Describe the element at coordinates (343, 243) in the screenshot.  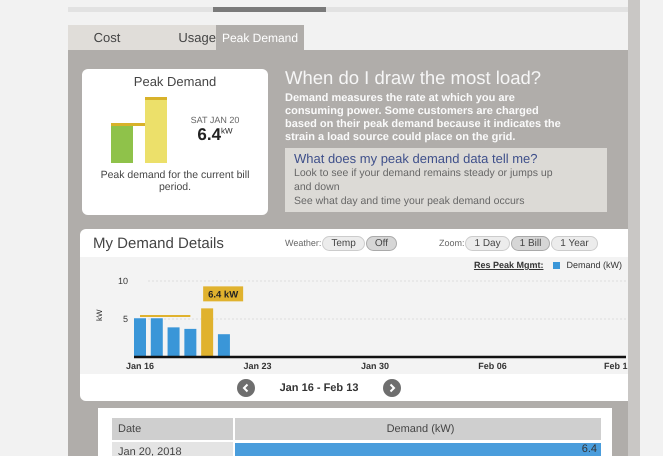
I see `toggle-button: Temp` at that location.